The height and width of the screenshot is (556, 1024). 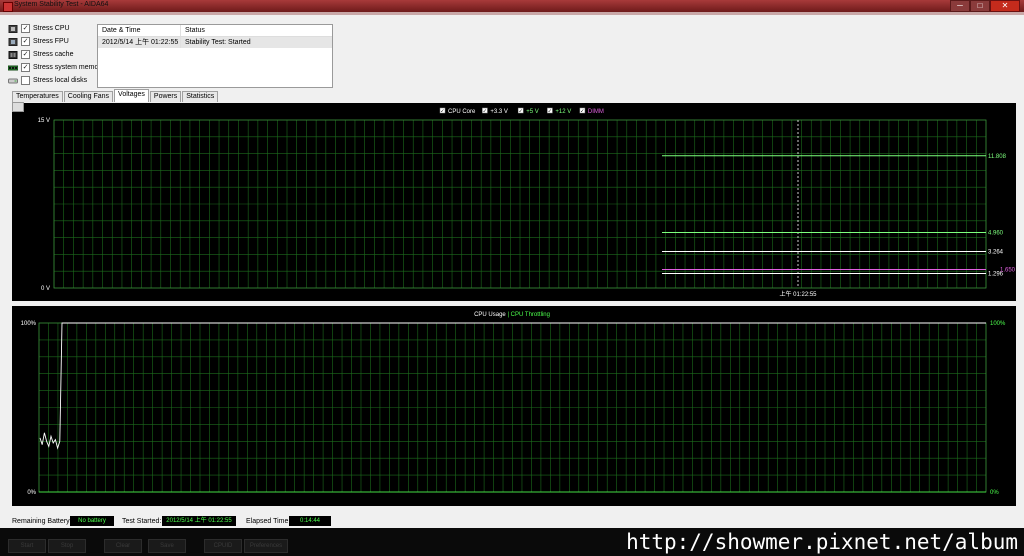 What do you see at coordinates (490, 315) in the screenshot?
I see `legend-cpu-usage: CPU Usage` at bounding box center [490, 315].